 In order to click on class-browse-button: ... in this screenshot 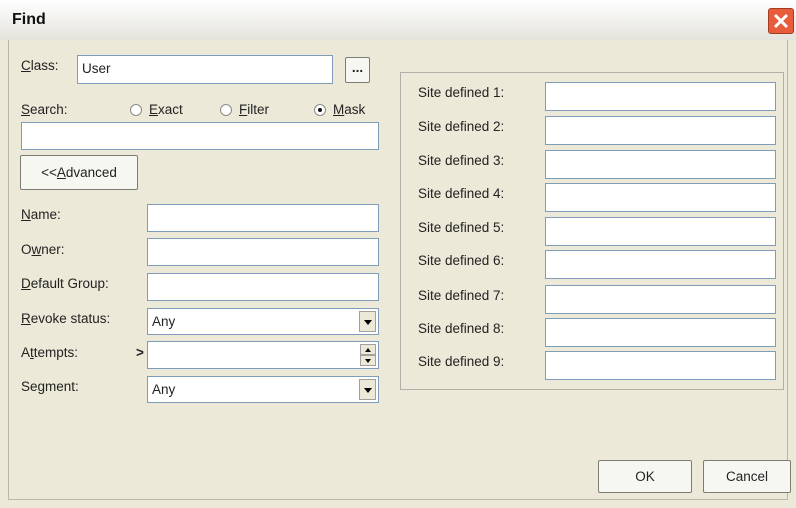, I will do `click(357, 70)`.